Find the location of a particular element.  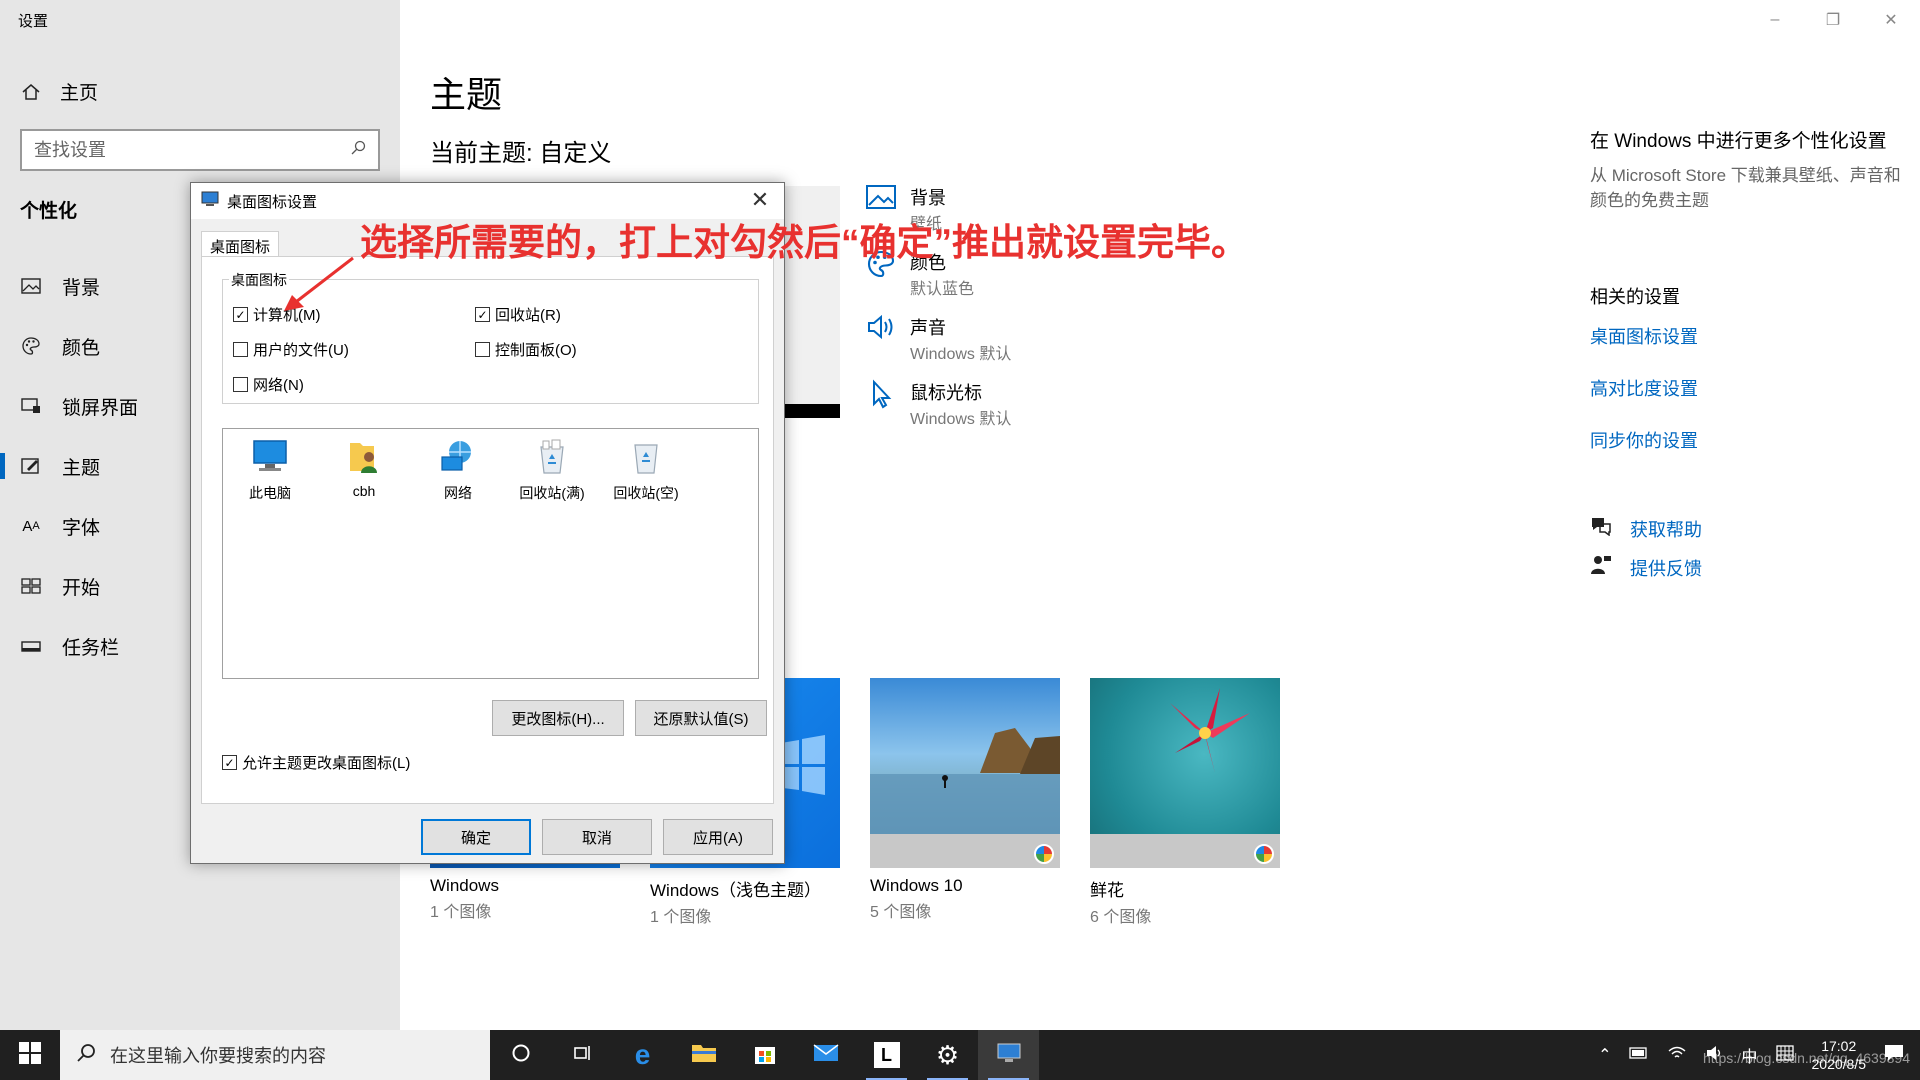

theme-name: Windows 10 is located at coordinates (916, 885).